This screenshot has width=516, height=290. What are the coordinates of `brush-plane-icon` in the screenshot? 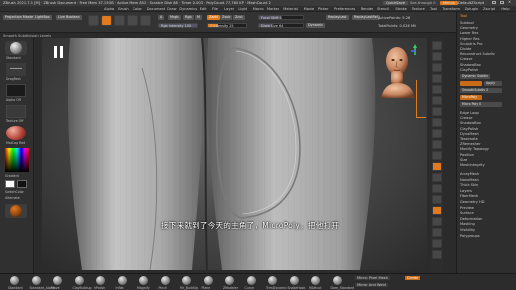 It's located at (208, 280).